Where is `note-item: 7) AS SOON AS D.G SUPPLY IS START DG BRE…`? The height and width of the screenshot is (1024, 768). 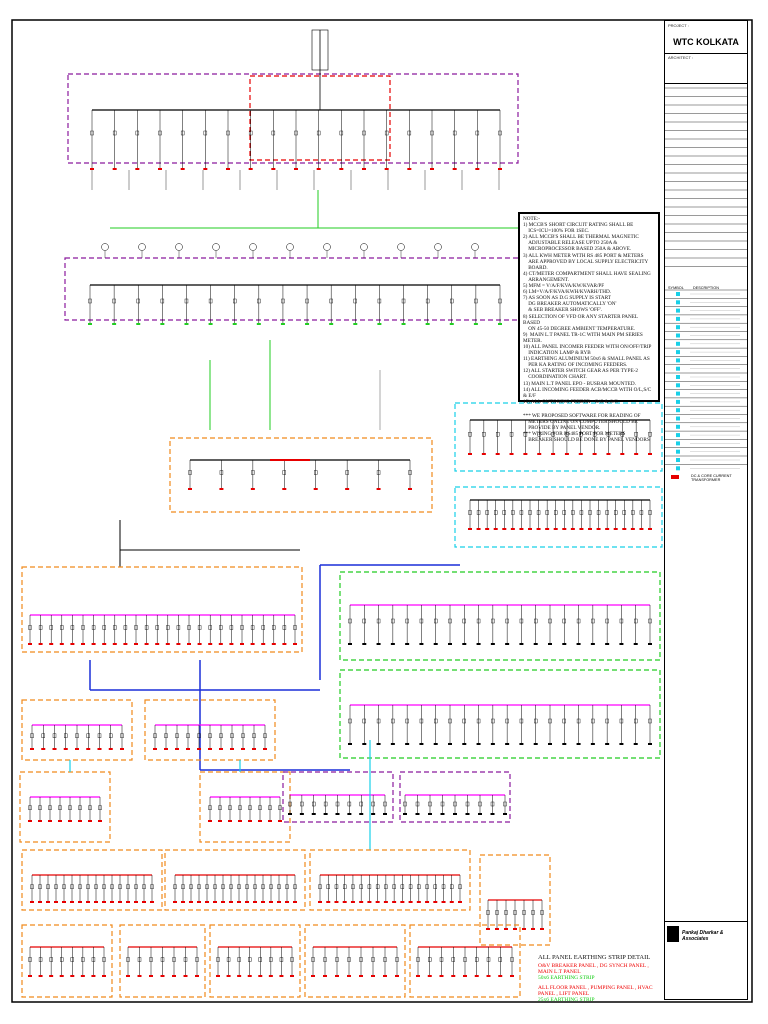
note-item: 7) AS SOON AS D.G SUPPLY IS START DG BRE… is located at coordinates (570, 304).